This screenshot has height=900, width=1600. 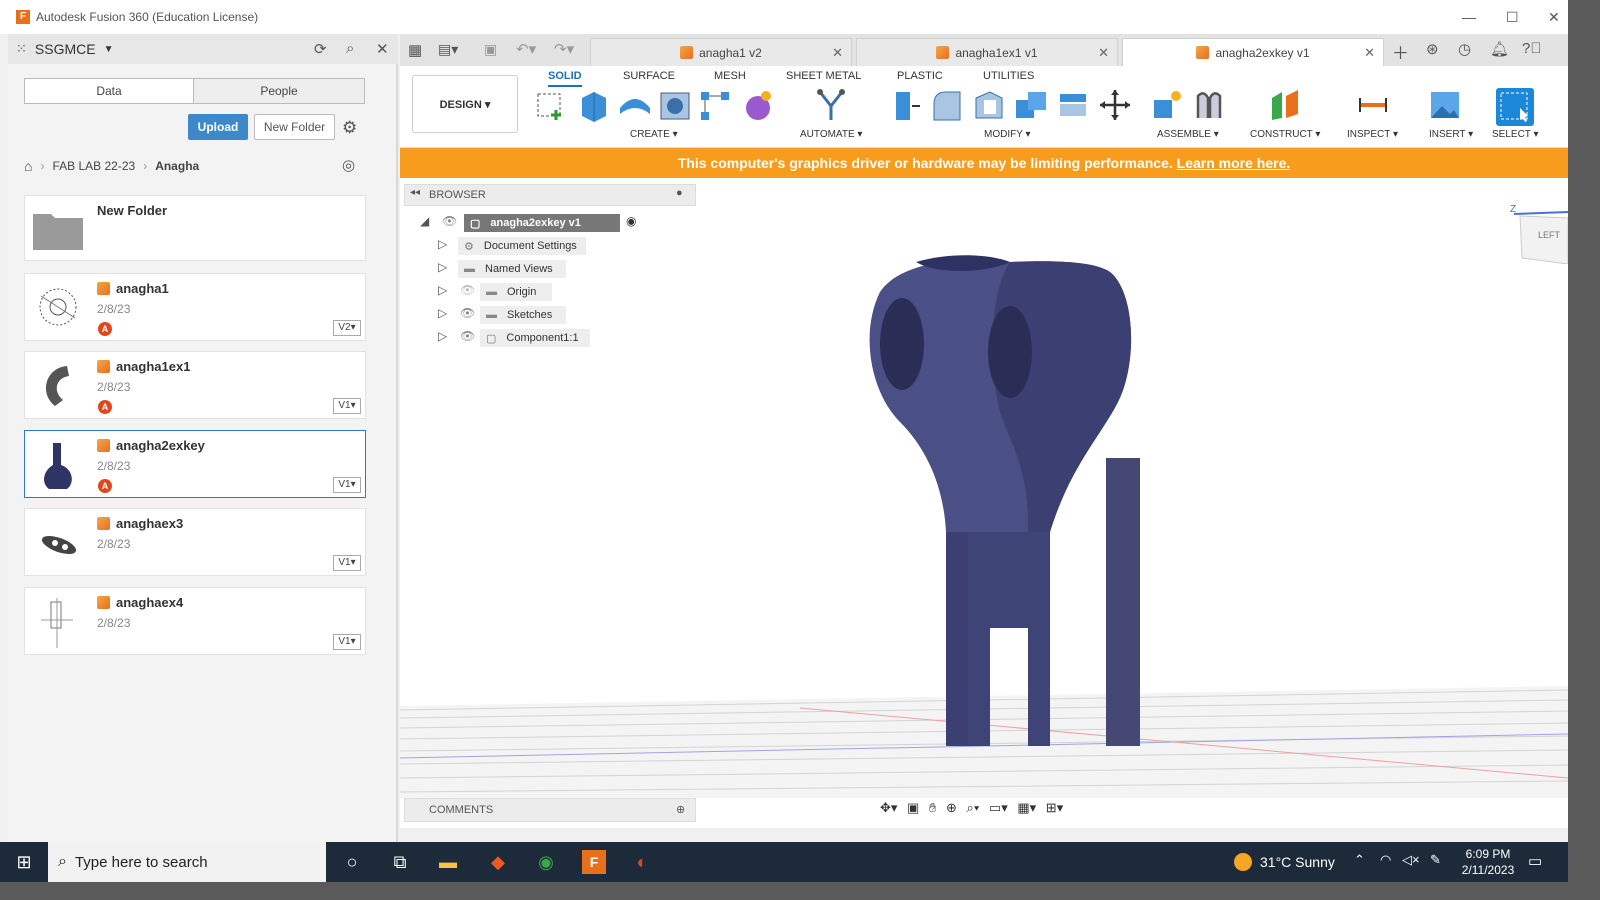 I want to click on gear-icon: ⚙, so click(x=349, y=128).